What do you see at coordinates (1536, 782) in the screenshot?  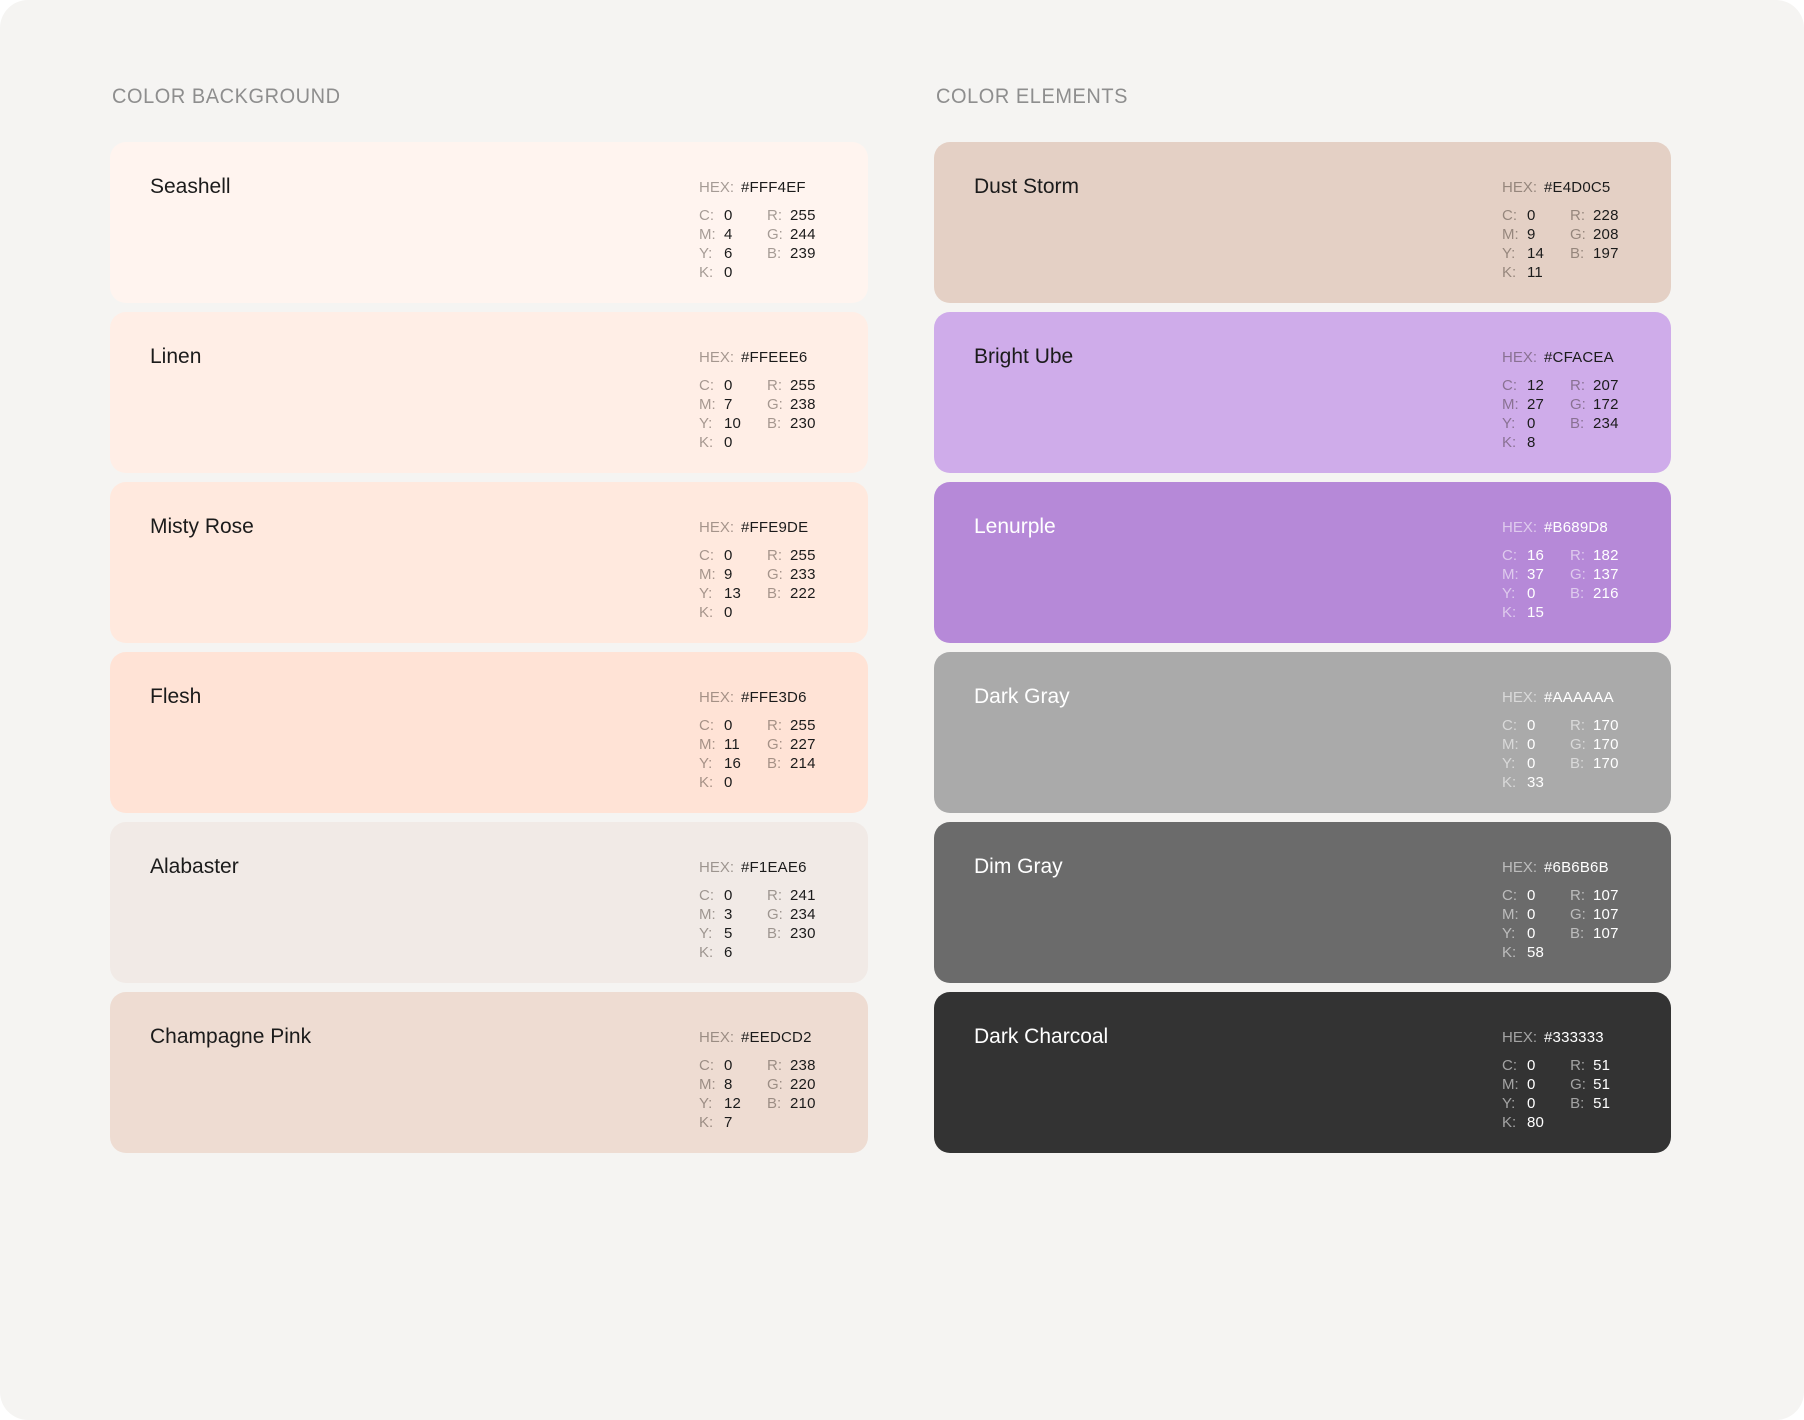 I see `k-value: 33` at bounding box center [1536, 782].